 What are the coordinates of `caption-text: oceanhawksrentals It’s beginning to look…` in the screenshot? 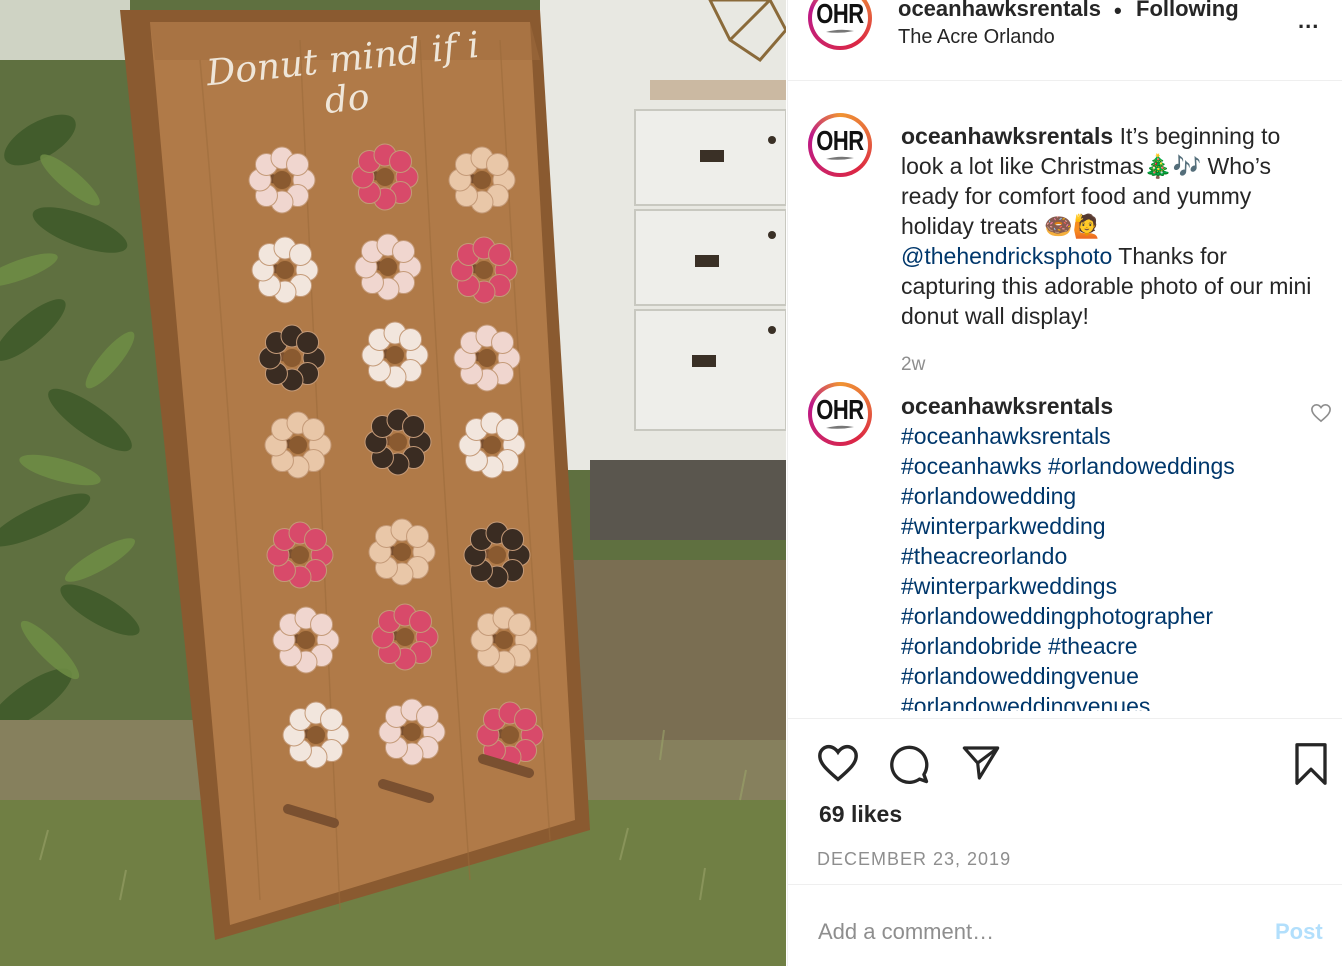 It's located at (1111, 226).